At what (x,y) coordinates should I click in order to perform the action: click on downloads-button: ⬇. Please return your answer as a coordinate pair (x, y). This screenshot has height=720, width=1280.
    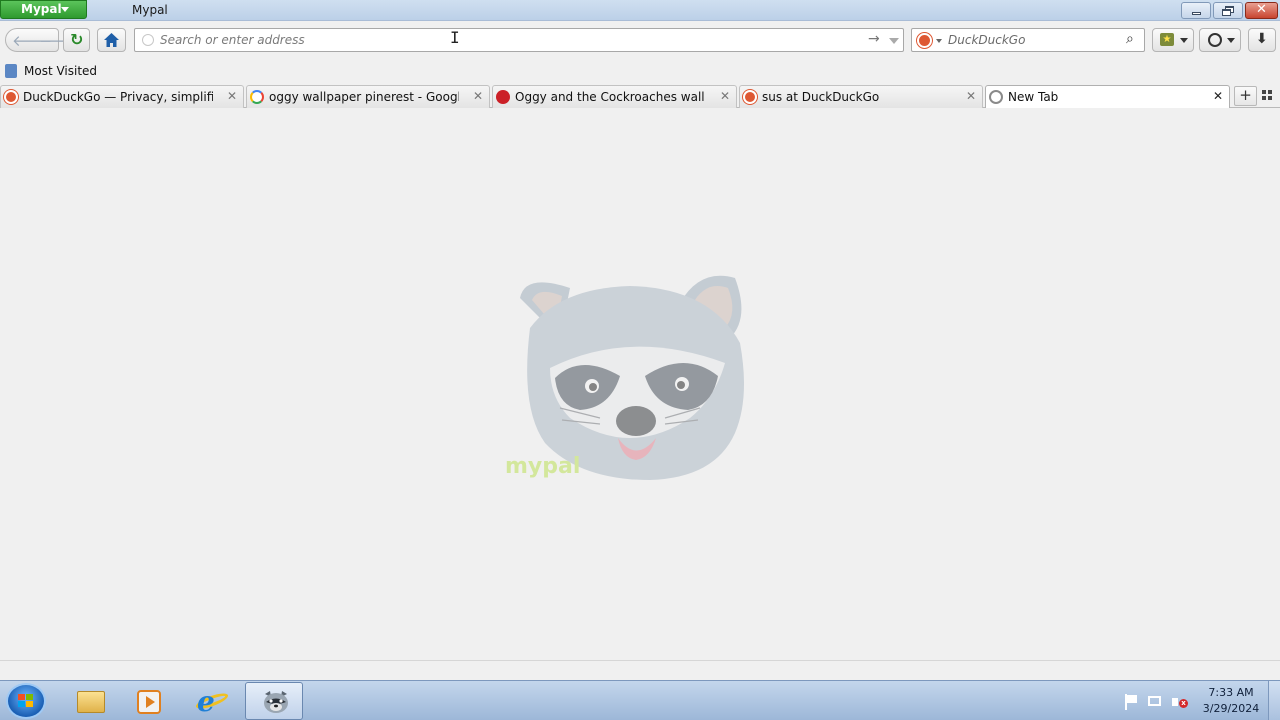
    Looking at the image, I should click on (1262, 40).